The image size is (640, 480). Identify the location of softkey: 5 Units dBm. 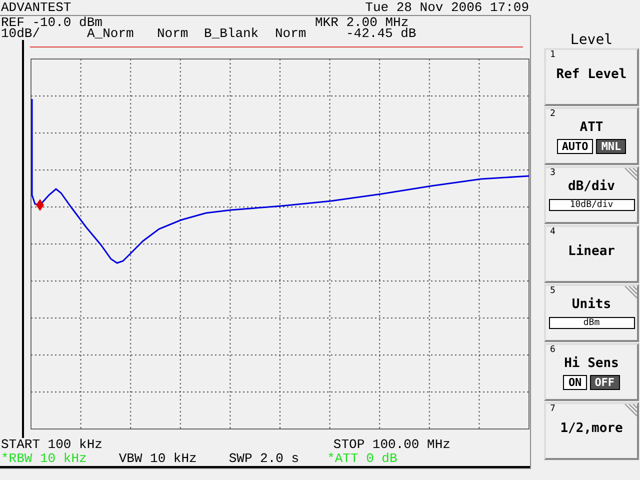
(591, 313).